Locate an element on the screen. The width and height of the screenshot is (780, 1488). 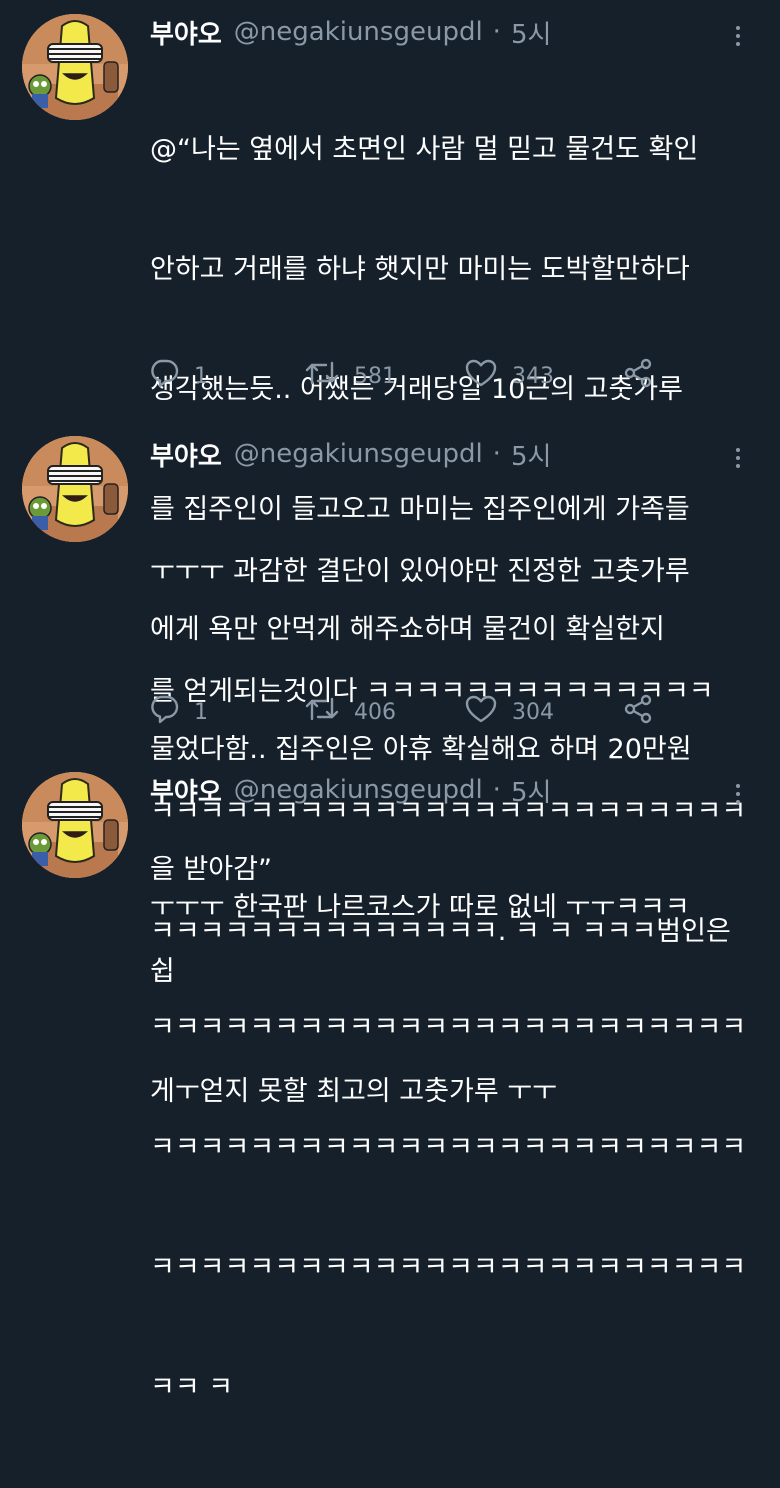
tweet-text-line: ㅜㅜㅜ 한국판 나르코스가 따로 없네 ㅜㅜㅋㅋㅋ is located at coordinates (420, 907).